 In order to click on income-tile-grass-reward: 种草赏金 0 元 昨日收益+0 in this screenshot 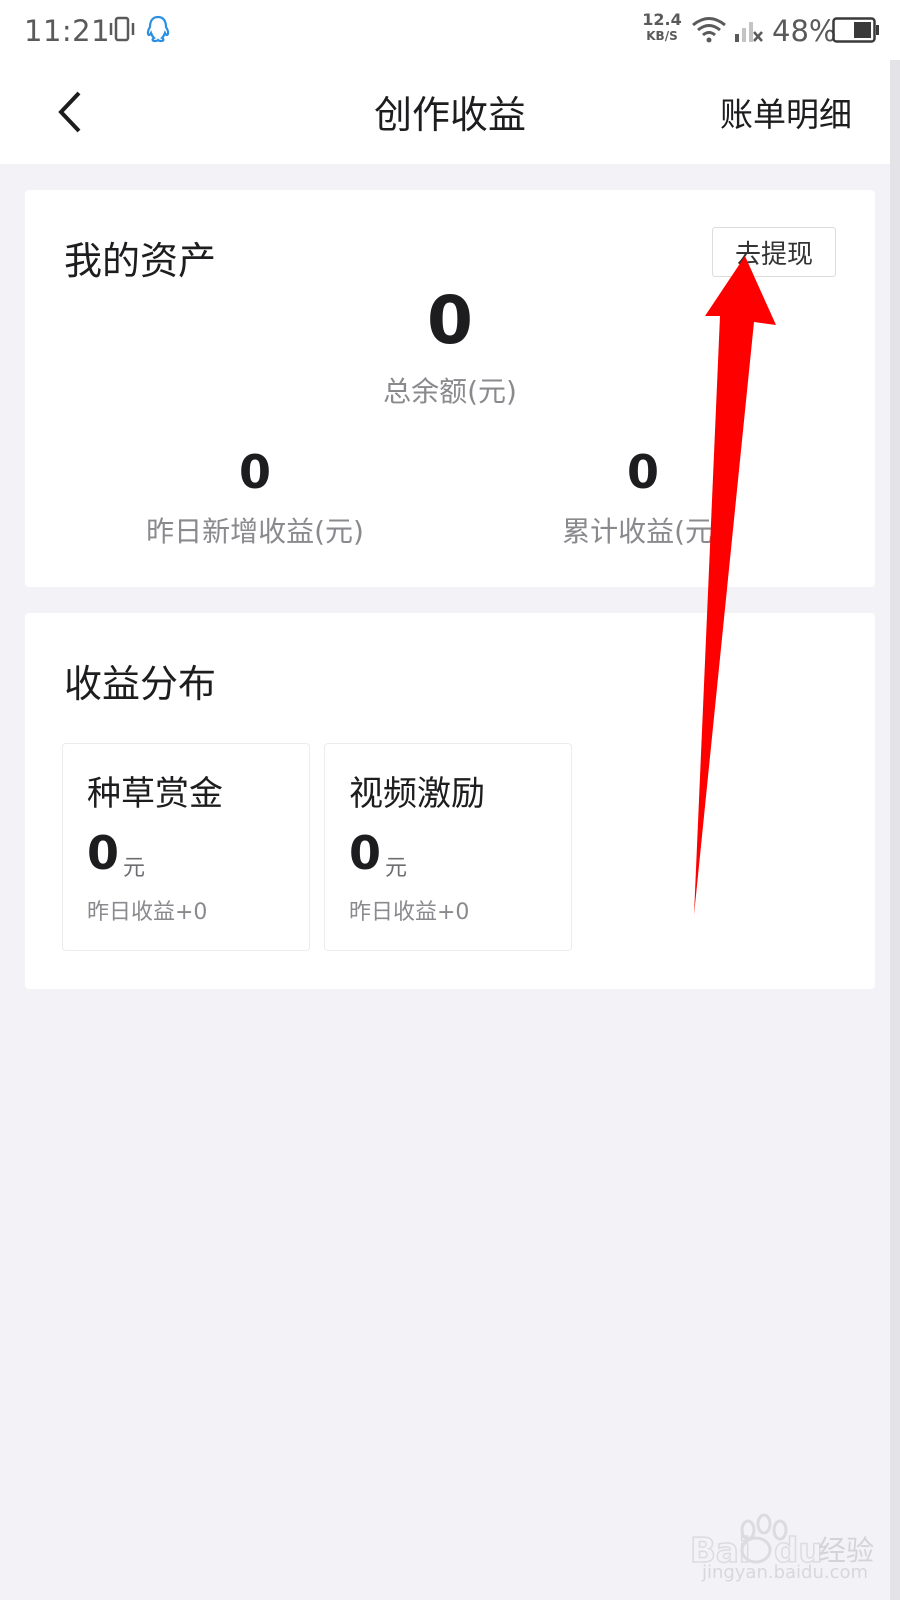, I will do `click(186, 847)`.